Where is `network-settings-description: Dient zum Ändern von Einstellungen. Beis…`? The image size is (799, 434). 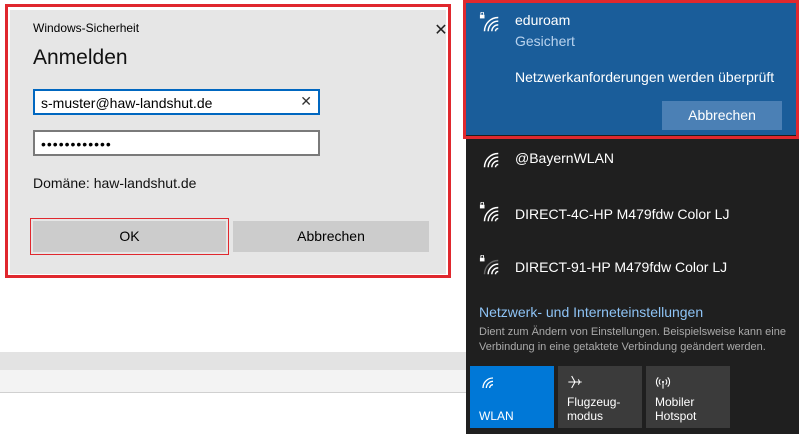 network-settings-description: Dient zum Ändern von Einstellungen. Beis… is located at coordinates (632, 339).